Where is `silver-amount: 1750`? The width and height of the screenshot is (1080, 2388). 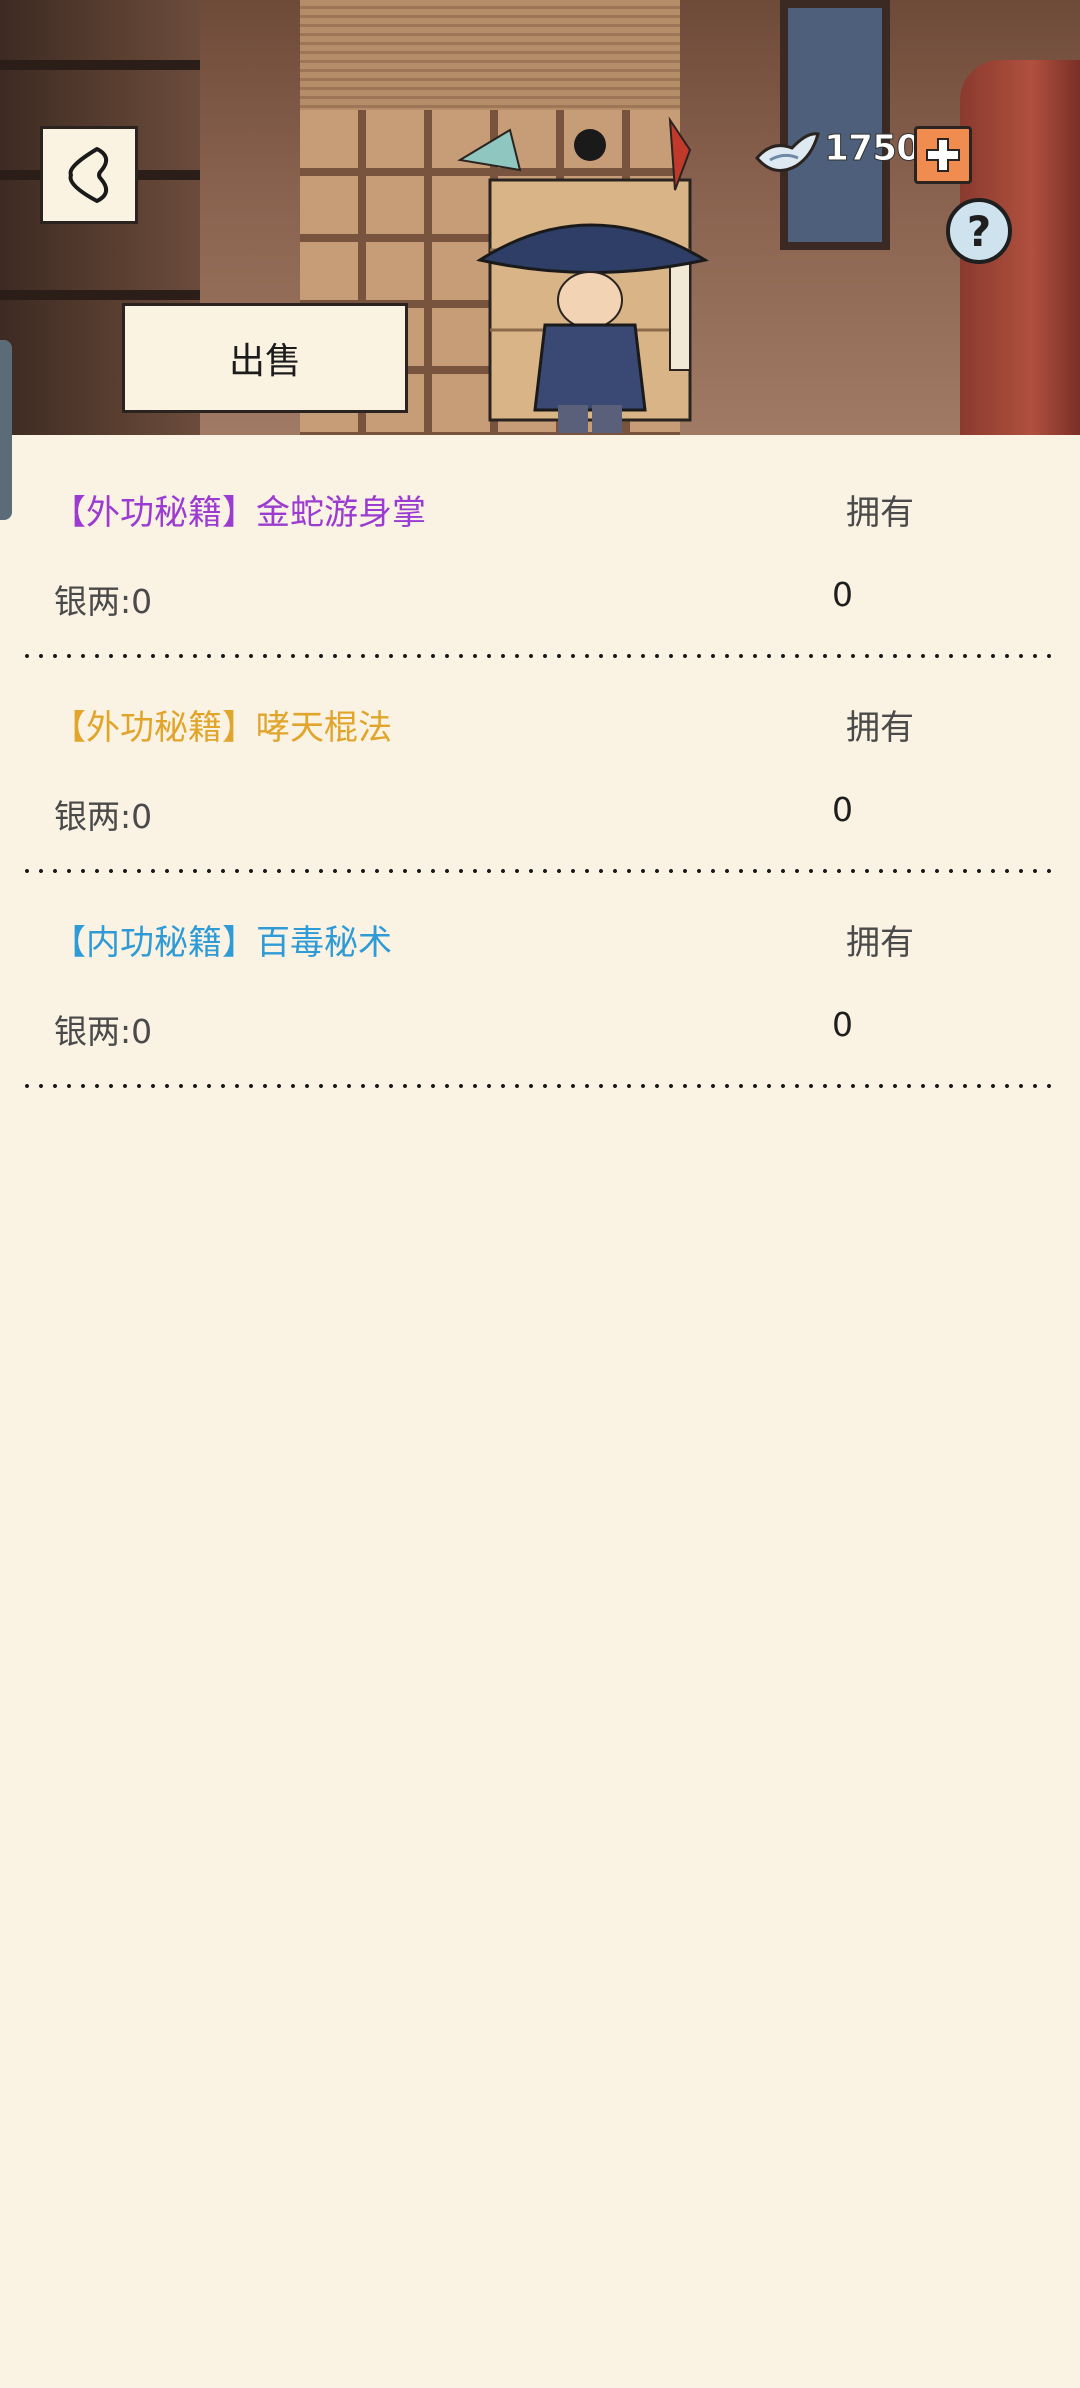
silver-amount: 1750 is located at coordinates (872, 149).